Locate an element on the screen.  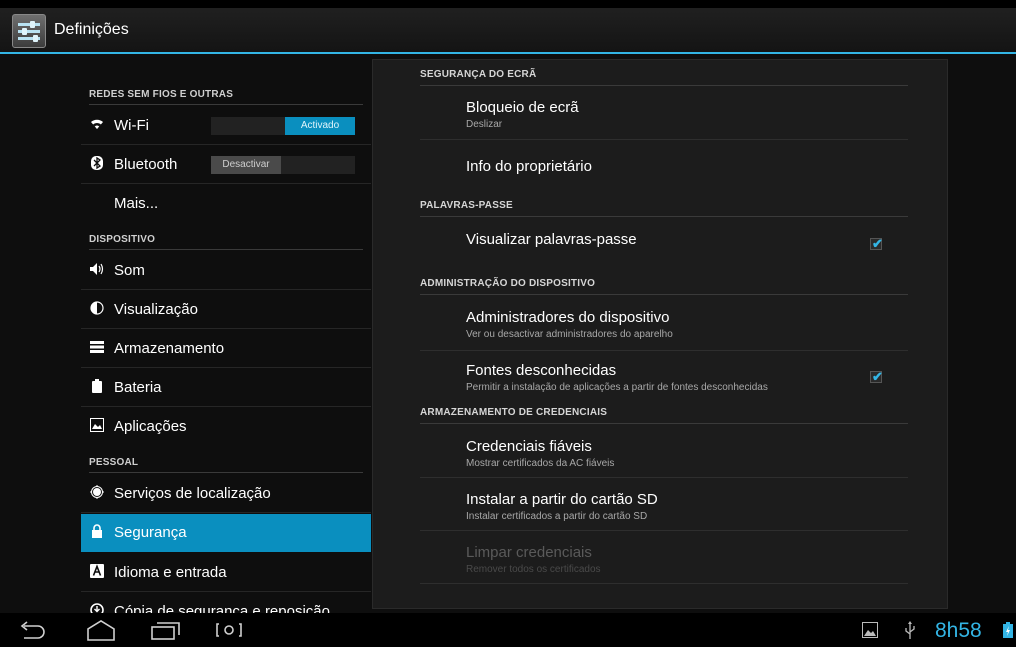
bluetooth-icon is located at coordinates (97, 164).